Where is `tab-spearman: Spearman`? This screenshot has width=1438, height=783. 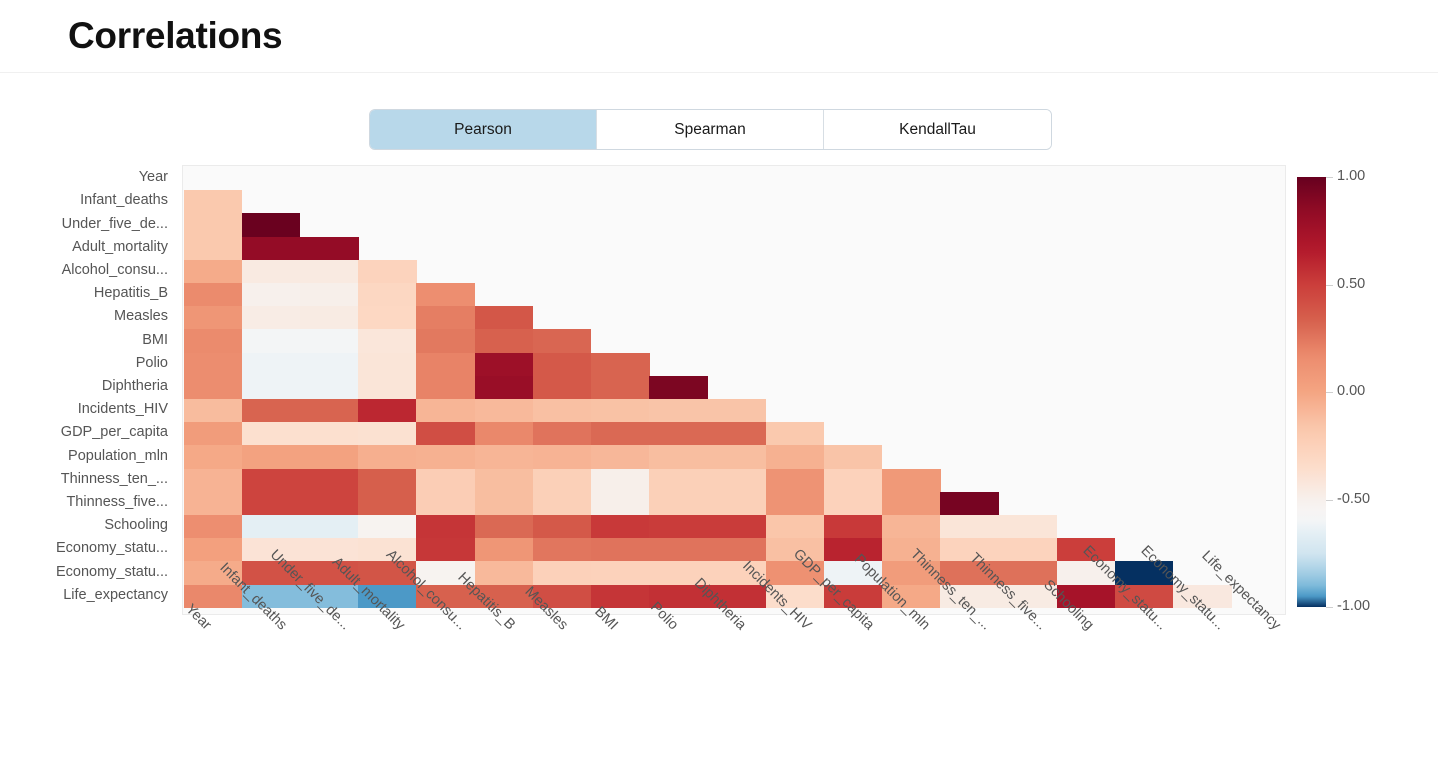
tab-spearman: Spearman is located at coordinates (710, 129).